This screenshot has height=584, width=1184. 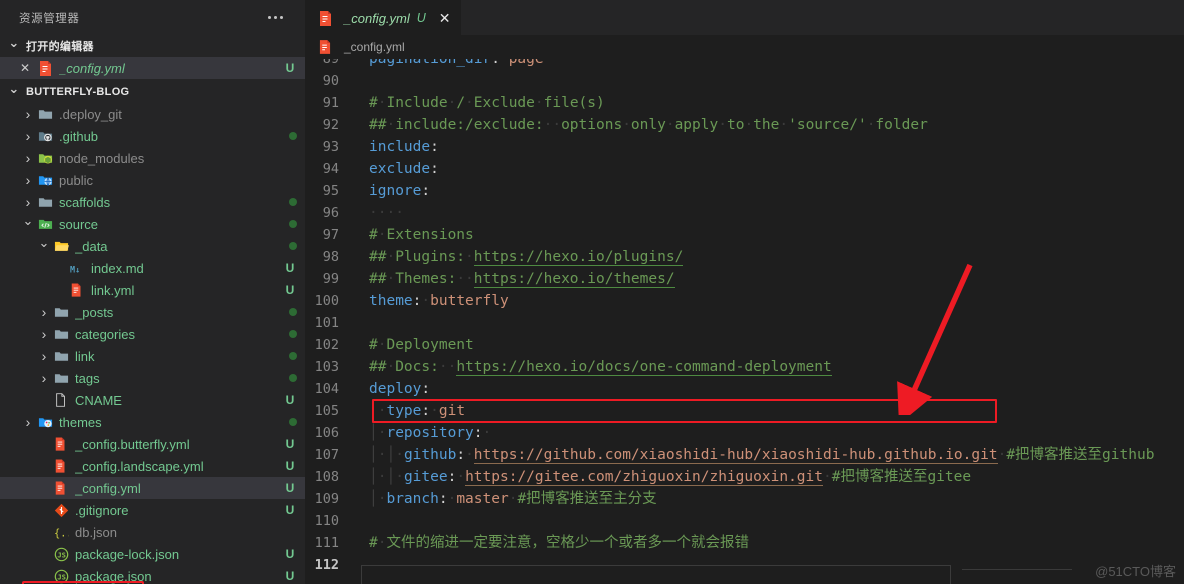 I want to click on line-number: 112, so click(x=326, y=565).